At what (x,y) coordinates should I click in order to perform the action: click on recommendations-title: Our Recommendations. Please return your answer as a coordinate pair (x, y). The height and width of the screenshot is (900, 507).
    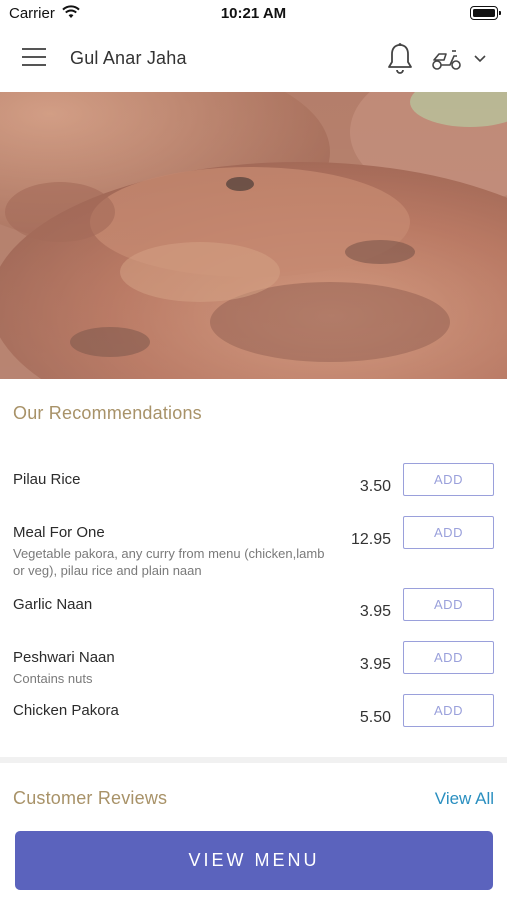
    Looking at the image, I should click on (107, 413).